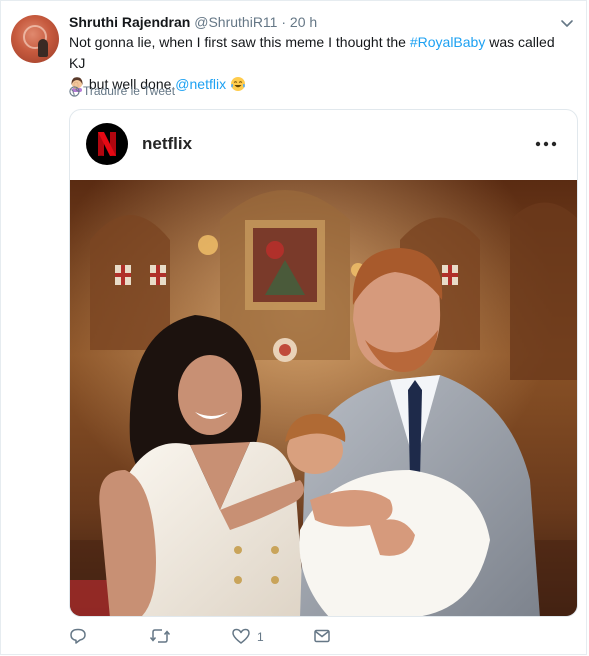 This screenshot has height=656, width=589. I want to click on retweet-button, so click(160, 638).